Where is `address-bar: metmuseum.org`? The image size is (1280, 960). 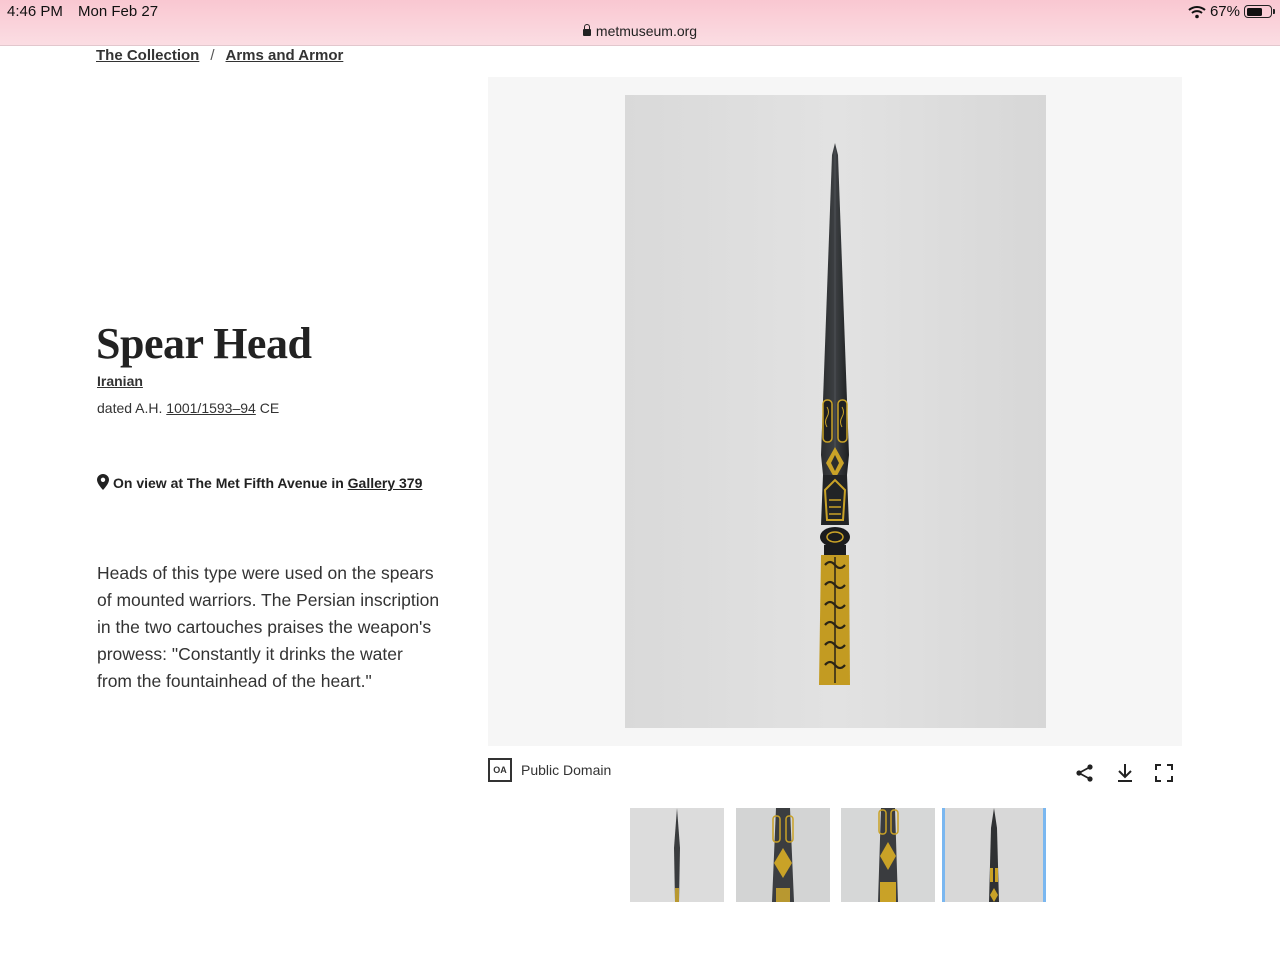
address-bar: metmuseum.org is located at coordinates (640, 31).